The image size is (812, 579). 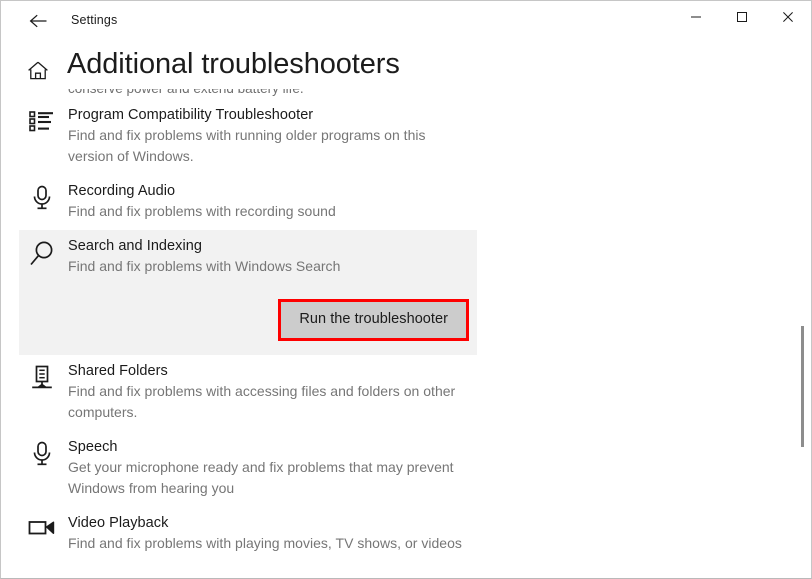 What do you see at coordinates (122, 191) in the screenshot?
I see `list-item-title: Recording Audio` at bounding box center [122, 191].